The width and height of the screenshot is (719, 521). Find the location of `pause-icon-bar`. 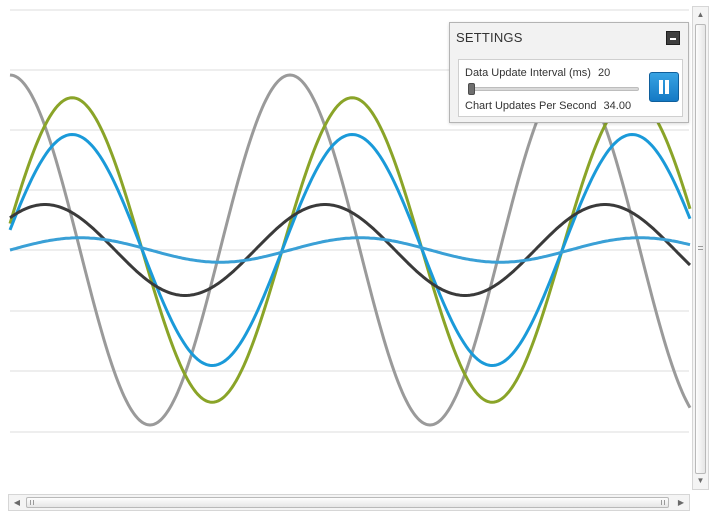

pause-icon-bar is located at coordinates (667, 87).